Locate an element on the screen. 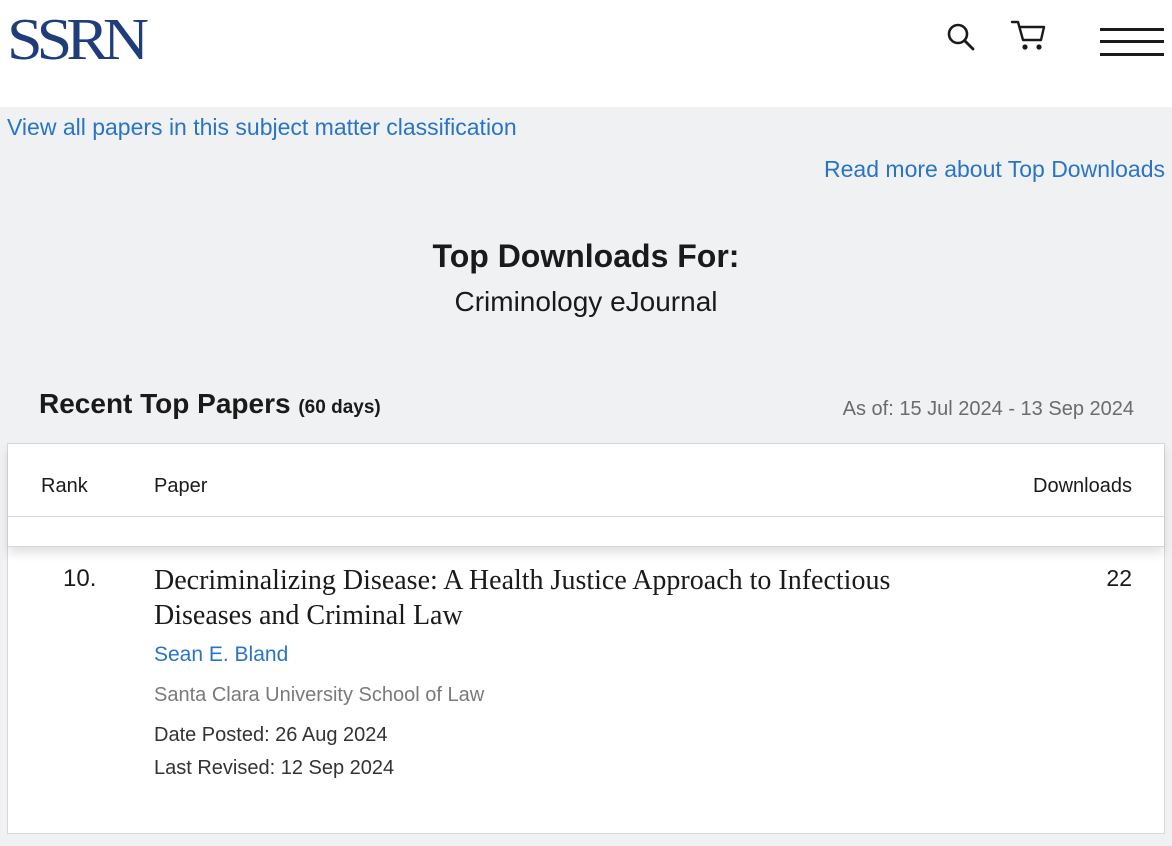 This screenshot has width=1172, height=846. paper-author-link: Sean E. Bland is located at coordinates (221, 655).